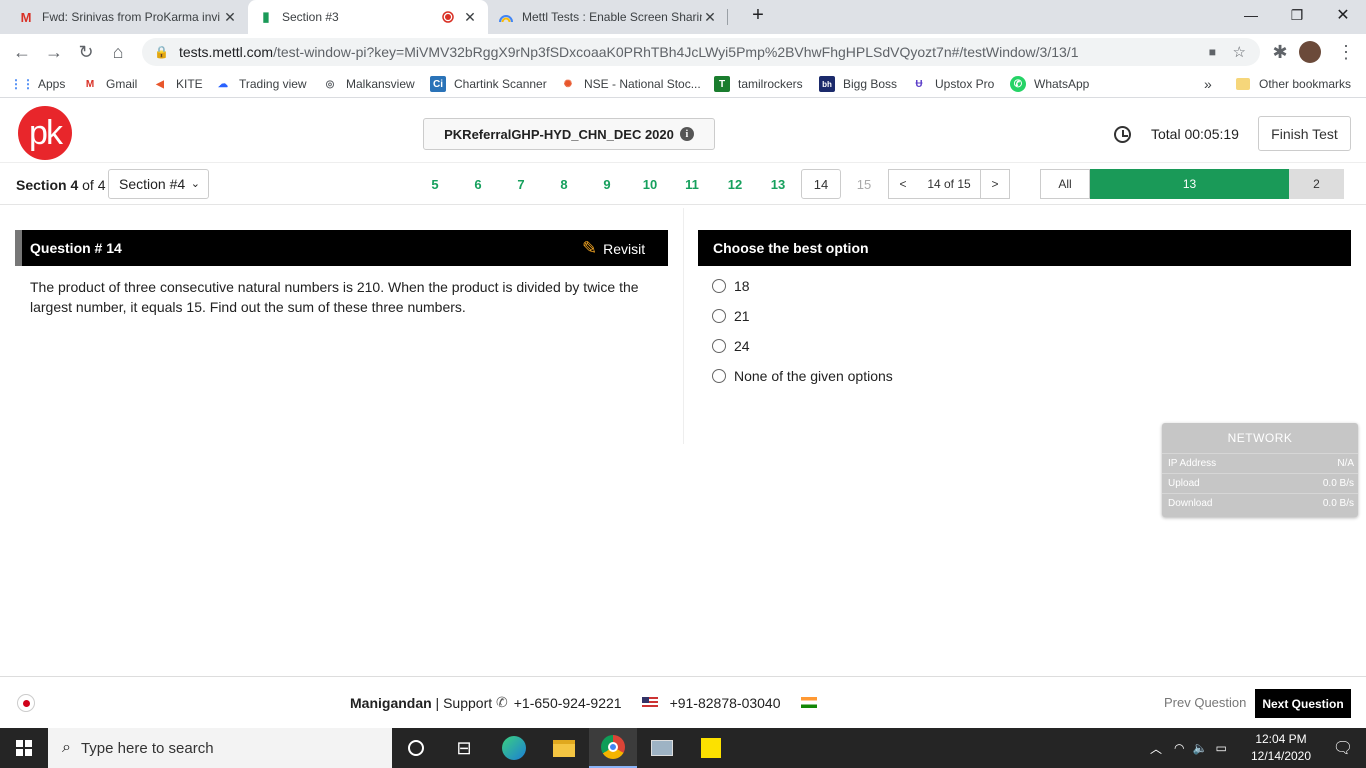 The height and width of the screenshot is (768, 1366). Describe the element at coordinates (26, 703) in the screenshot. I see `recording-indicator-icon` at that location.